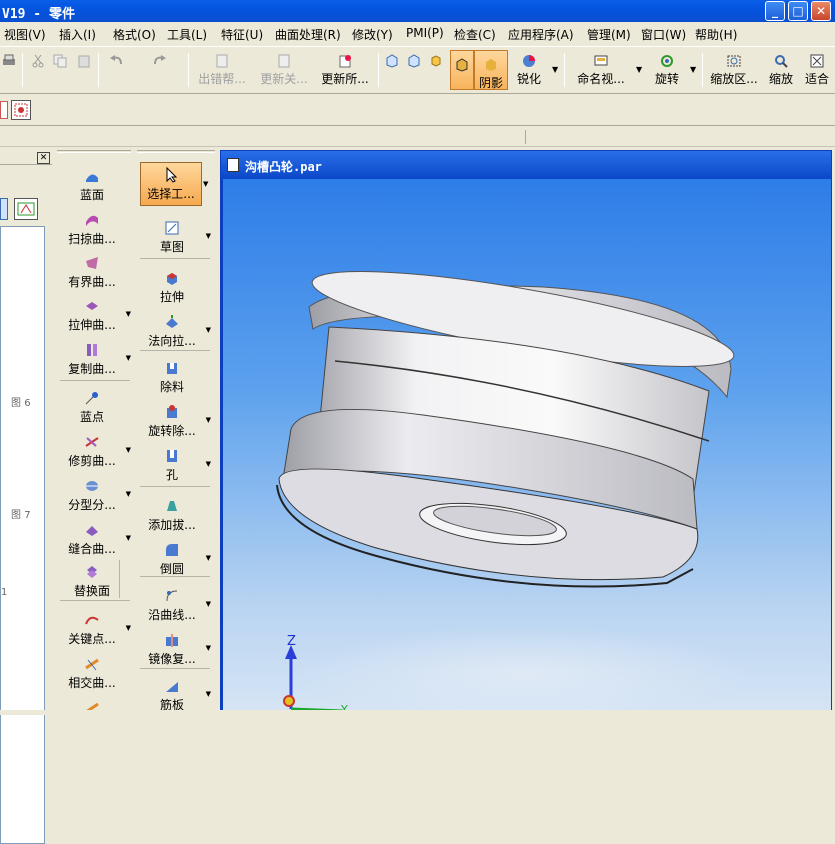 This screenshot has width=835, height=844. What do you see at coordinates (417, 712) in the screenshot?
I see `bottom-border` at bounding box center [417, 712].